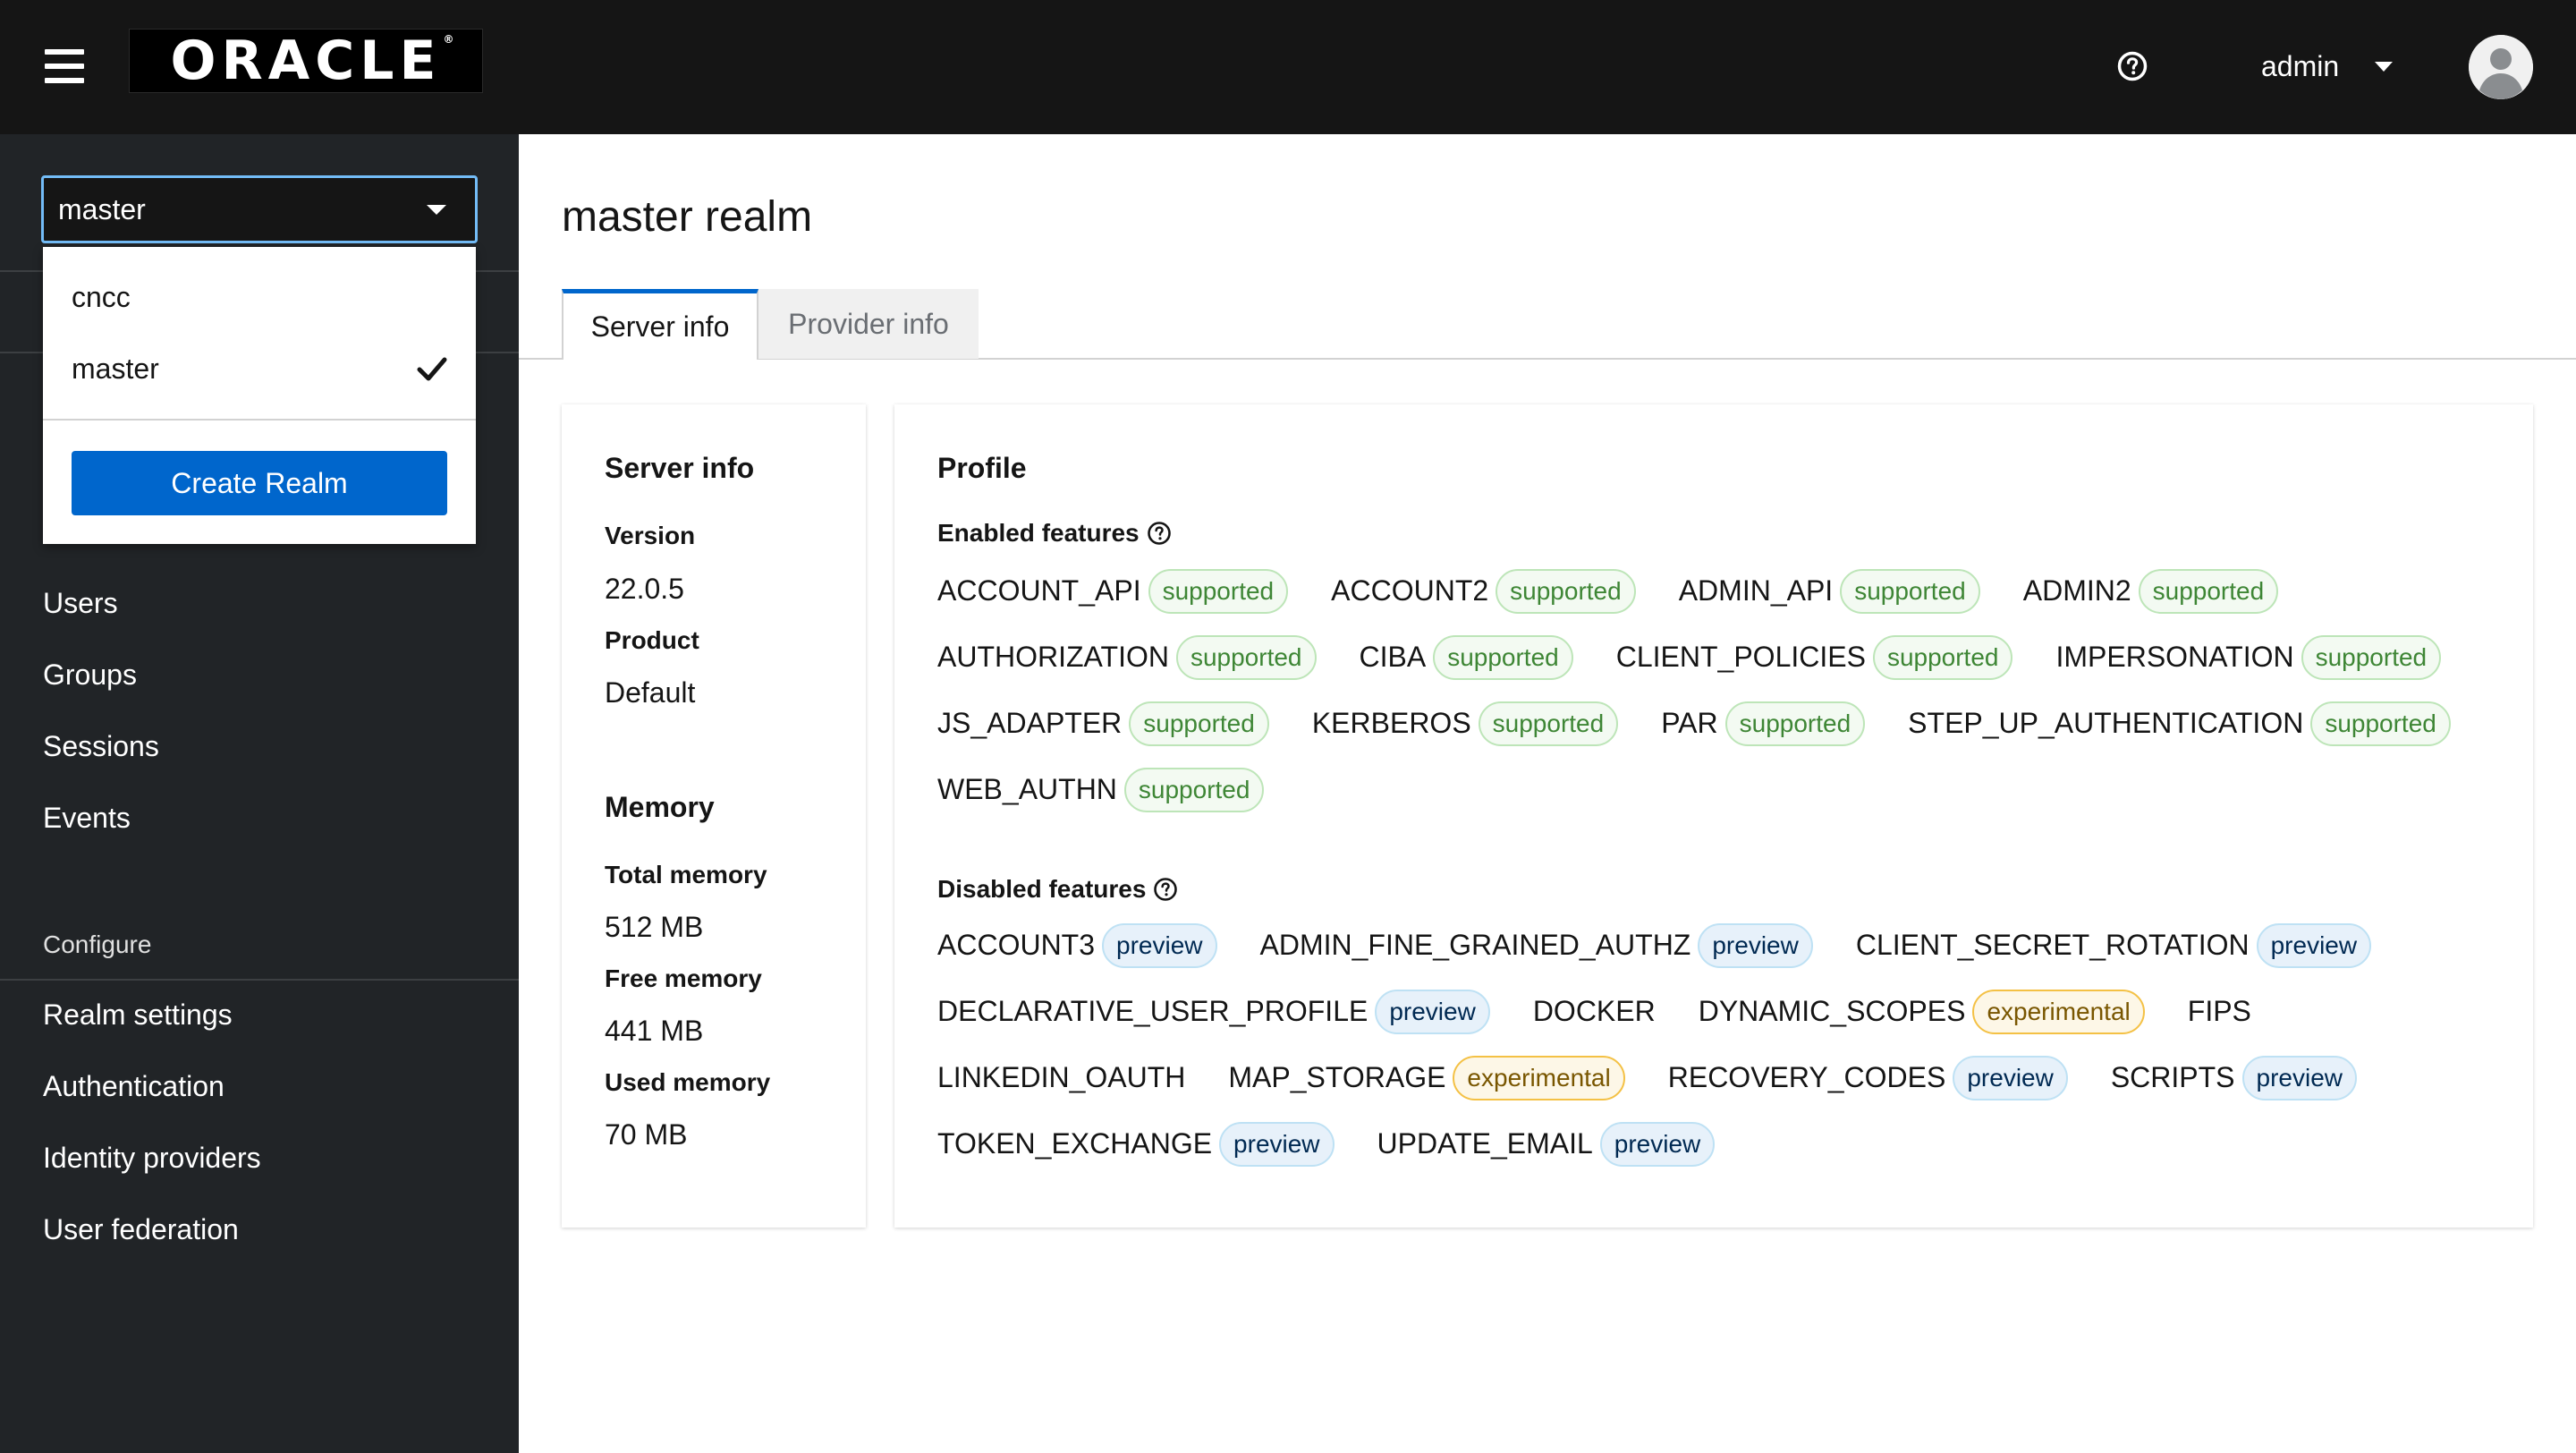 The height and width of the screenshot is (1453, 2576). I want to click on feature-badge-experimental: experimental, so click(1539, 1078).